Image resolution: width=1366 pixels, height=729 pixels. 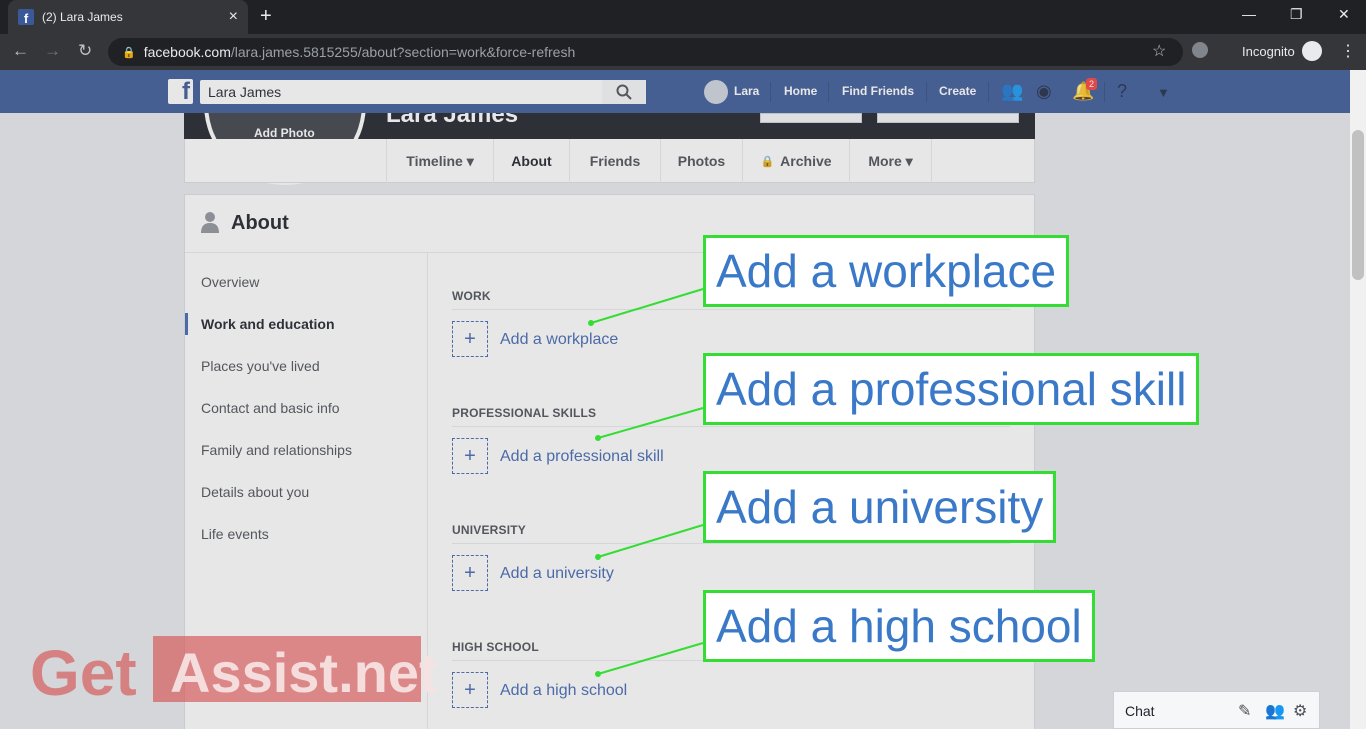 I want to click on callout-add-workplace: Add a workplace, so click(x=886, y=271).